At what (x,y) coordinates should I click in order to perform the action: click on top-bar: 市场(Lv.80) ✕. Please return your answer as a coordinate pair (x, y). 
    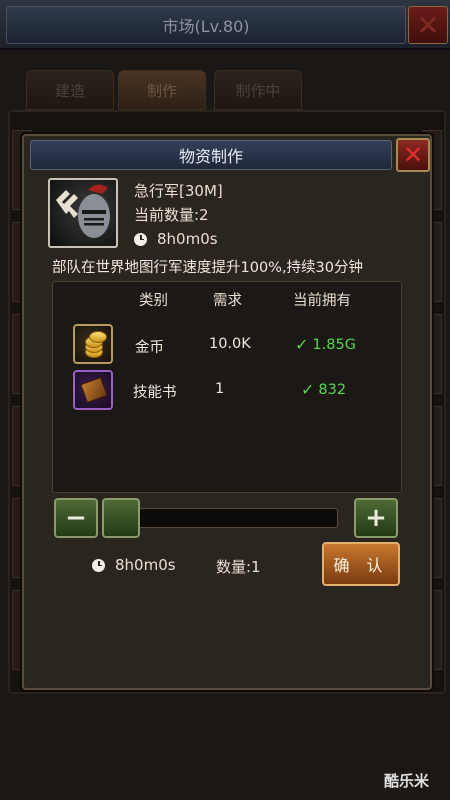
    Looking at the image, I should click on (225, 25).